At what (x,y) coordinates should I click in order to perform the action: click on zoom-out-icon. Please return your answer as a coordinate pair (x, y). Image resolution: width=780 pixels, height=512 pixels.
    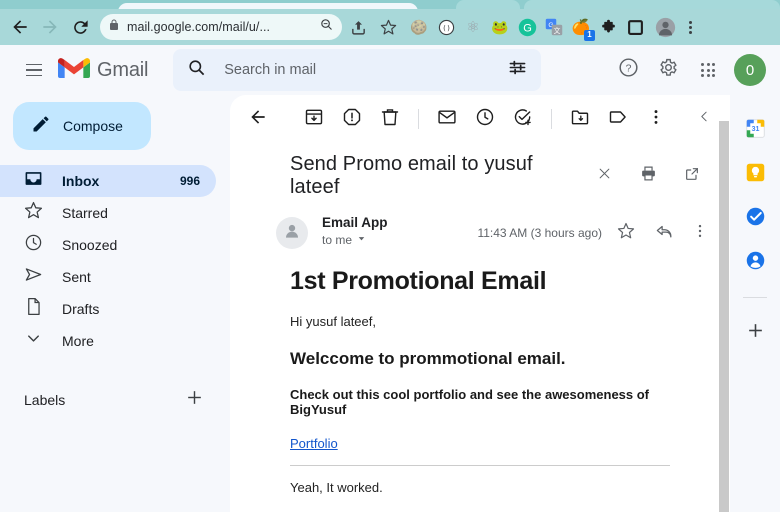
    Looking at the image, I should click on (326, 27).